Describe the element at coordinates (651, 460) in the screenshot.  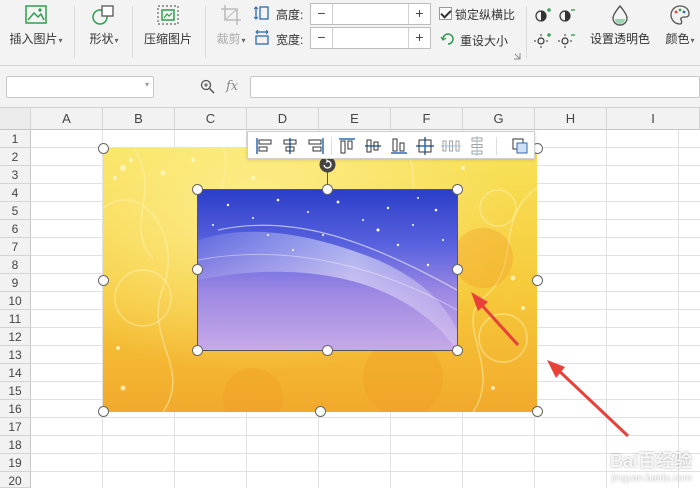
I see `watermark-brand: Bai百经验` at that location.